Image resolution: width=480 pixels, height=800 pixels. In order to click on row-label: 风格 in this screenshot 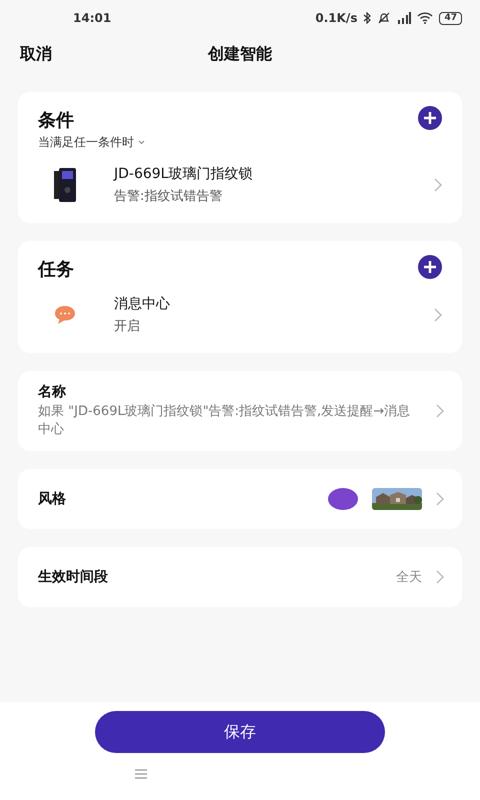, I will do `click(52, 499)`.